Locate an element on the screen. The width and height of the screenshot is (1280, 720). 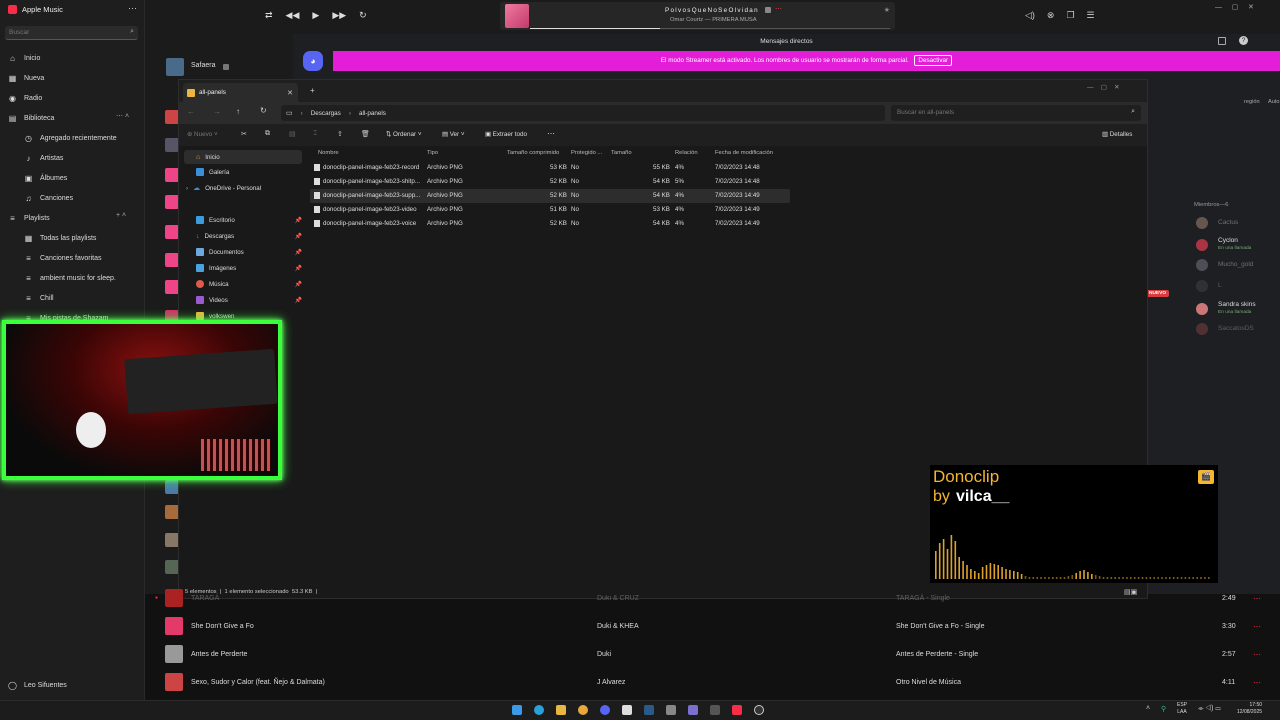
details-button: ▥ Detalles is located at coordinates (1117, 134).